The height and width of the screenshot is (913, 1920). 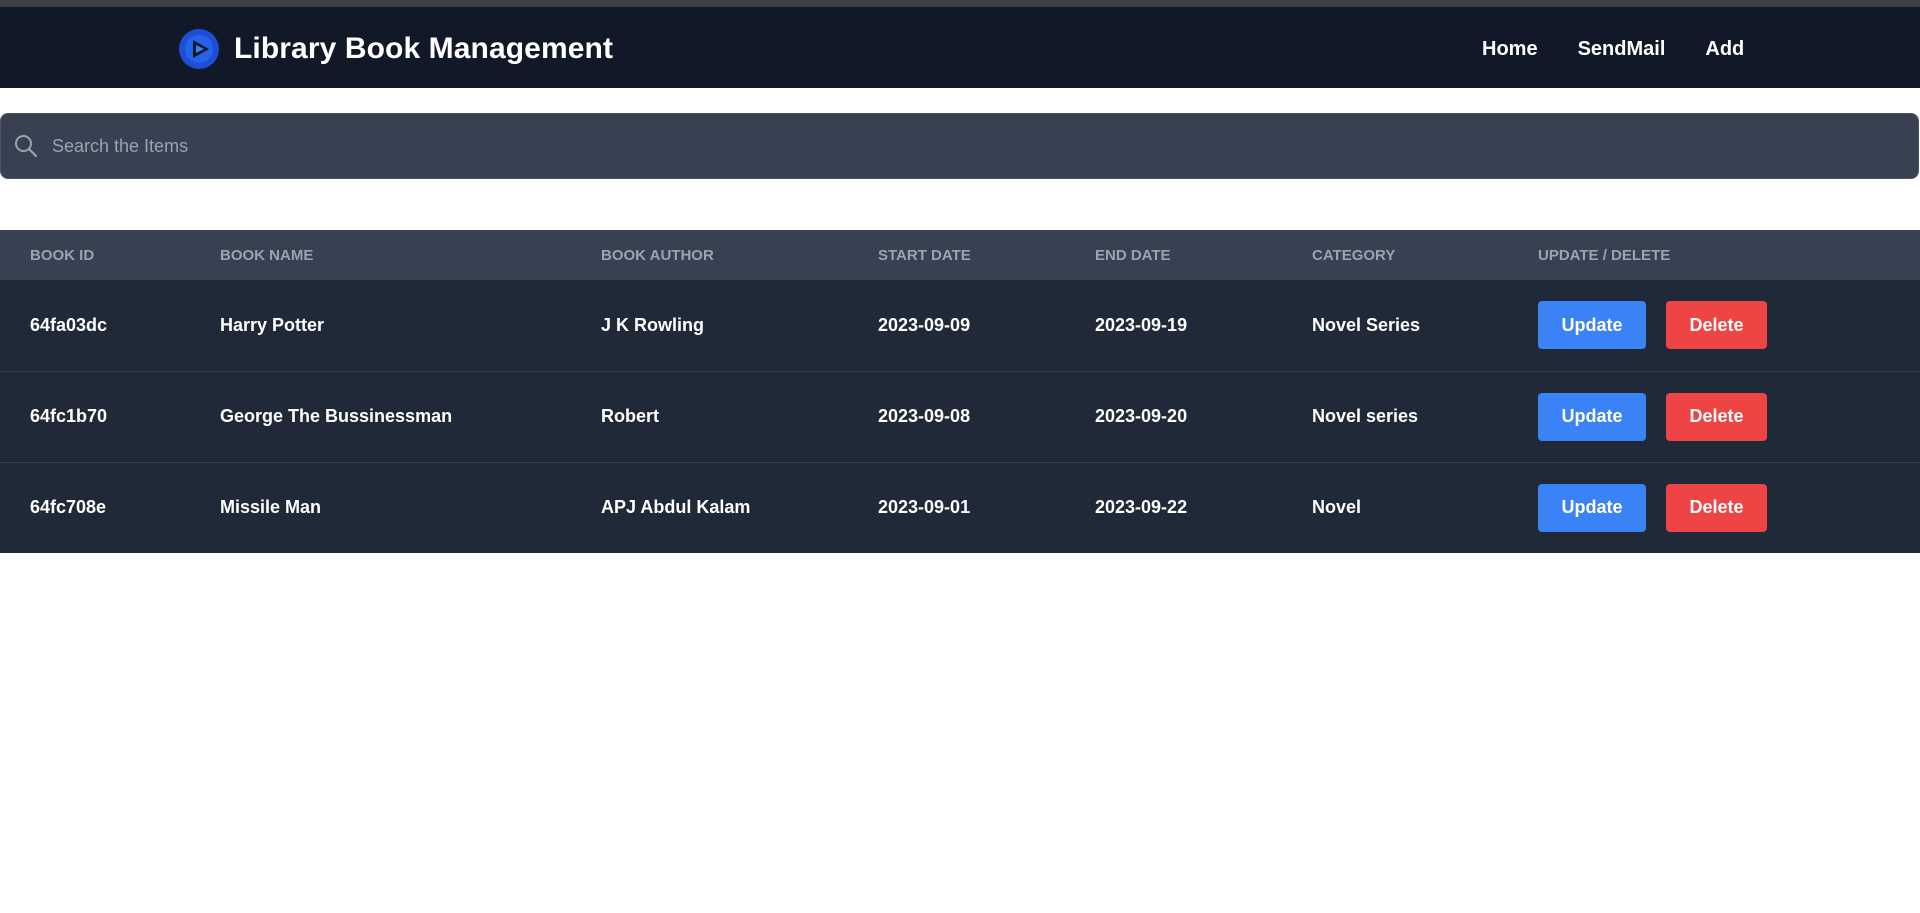 What do you see at coordinates (1622, 49) in the screenshot?
I see `nav-sendmail-link: SendMail` at bounding box center [1622, 49].